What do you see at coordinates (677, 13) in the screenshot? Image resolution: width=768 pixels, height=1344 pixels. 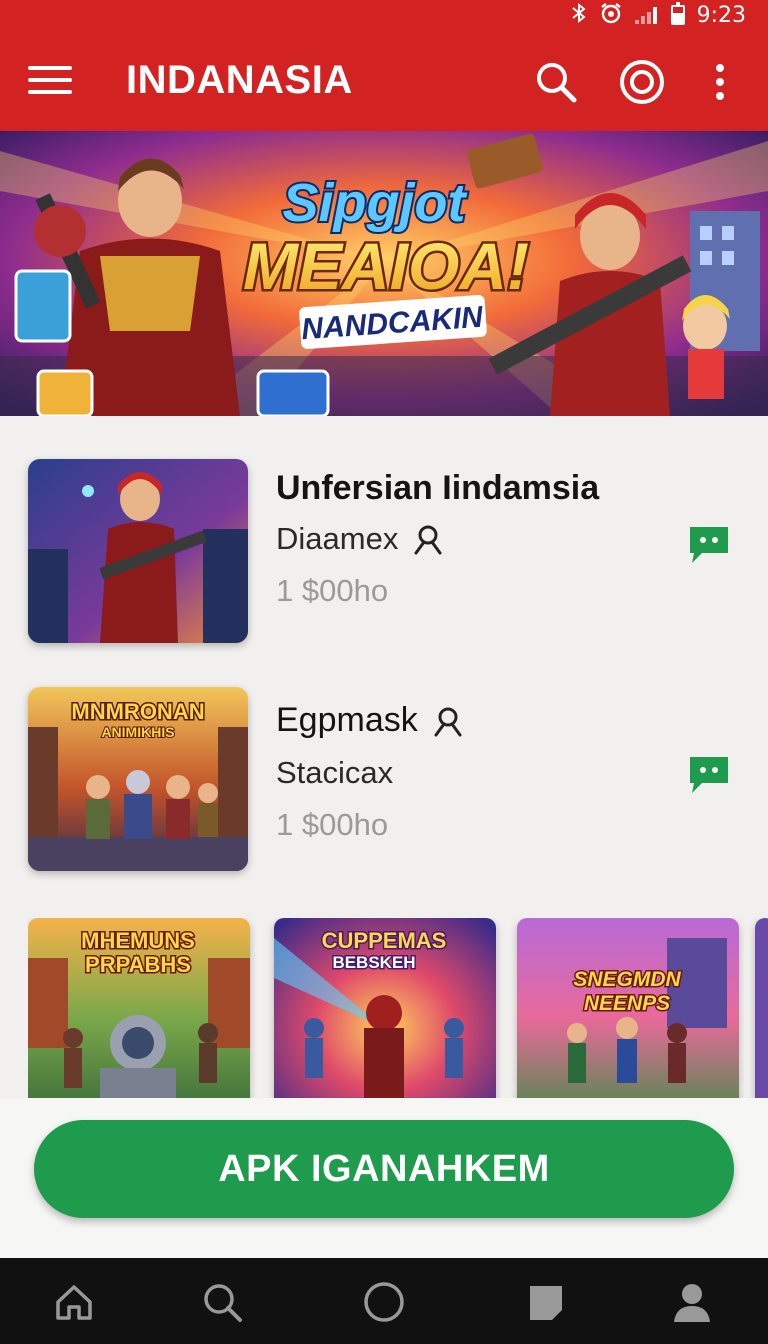 I see `battery-icon` at bounding box center [677, 13].